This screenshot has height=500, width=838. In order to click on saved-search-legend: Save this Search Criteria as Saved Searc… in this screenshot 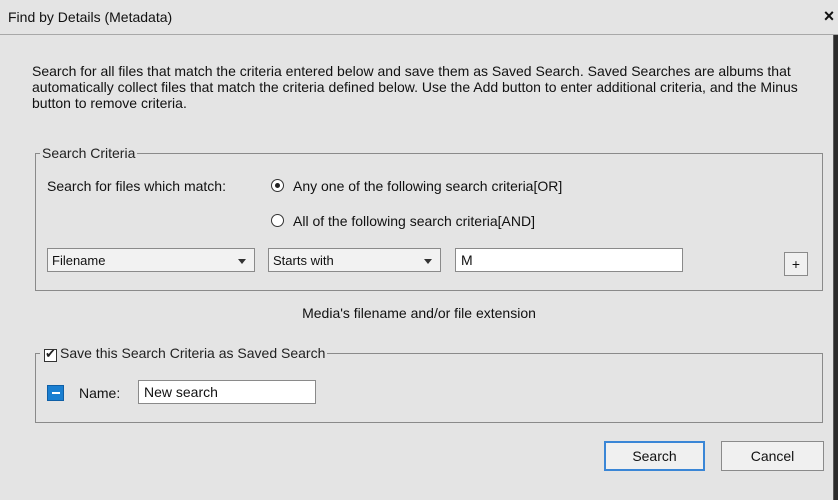, I will do `click(183, 353)`.